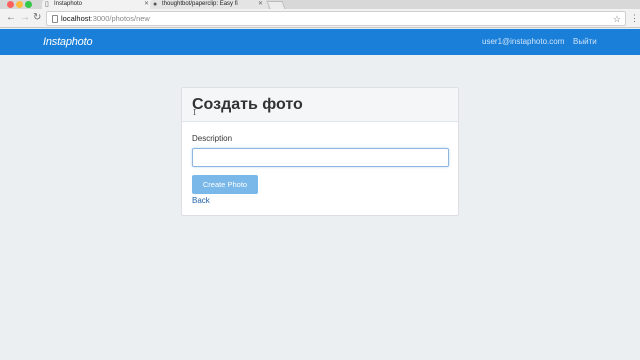 This screenshot has height=360, width=640. Describe the element at coordinates (155, 4) in the screenshot. I see `github-icon: ●` at that location.